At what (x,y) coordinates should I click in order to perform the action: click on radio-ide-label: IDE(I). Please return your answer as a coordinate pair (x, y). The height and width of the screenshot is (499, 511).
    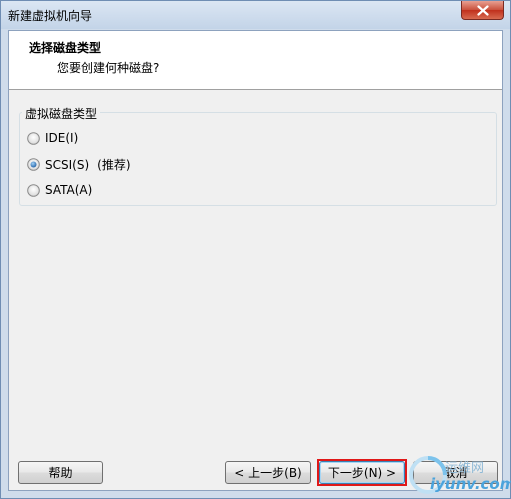
    Looking at the image, I should click on (61, 138).